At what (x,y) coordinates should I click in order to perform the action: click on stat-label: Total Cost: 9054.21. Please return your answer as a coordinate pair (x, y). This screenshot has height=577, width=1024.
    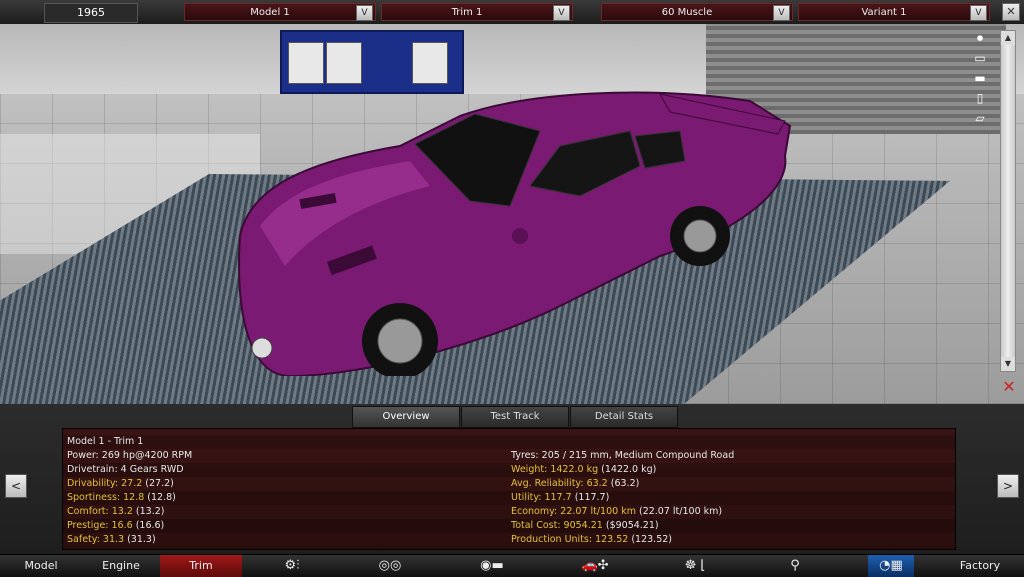
    Looking at the image, I should click on (557, 525).